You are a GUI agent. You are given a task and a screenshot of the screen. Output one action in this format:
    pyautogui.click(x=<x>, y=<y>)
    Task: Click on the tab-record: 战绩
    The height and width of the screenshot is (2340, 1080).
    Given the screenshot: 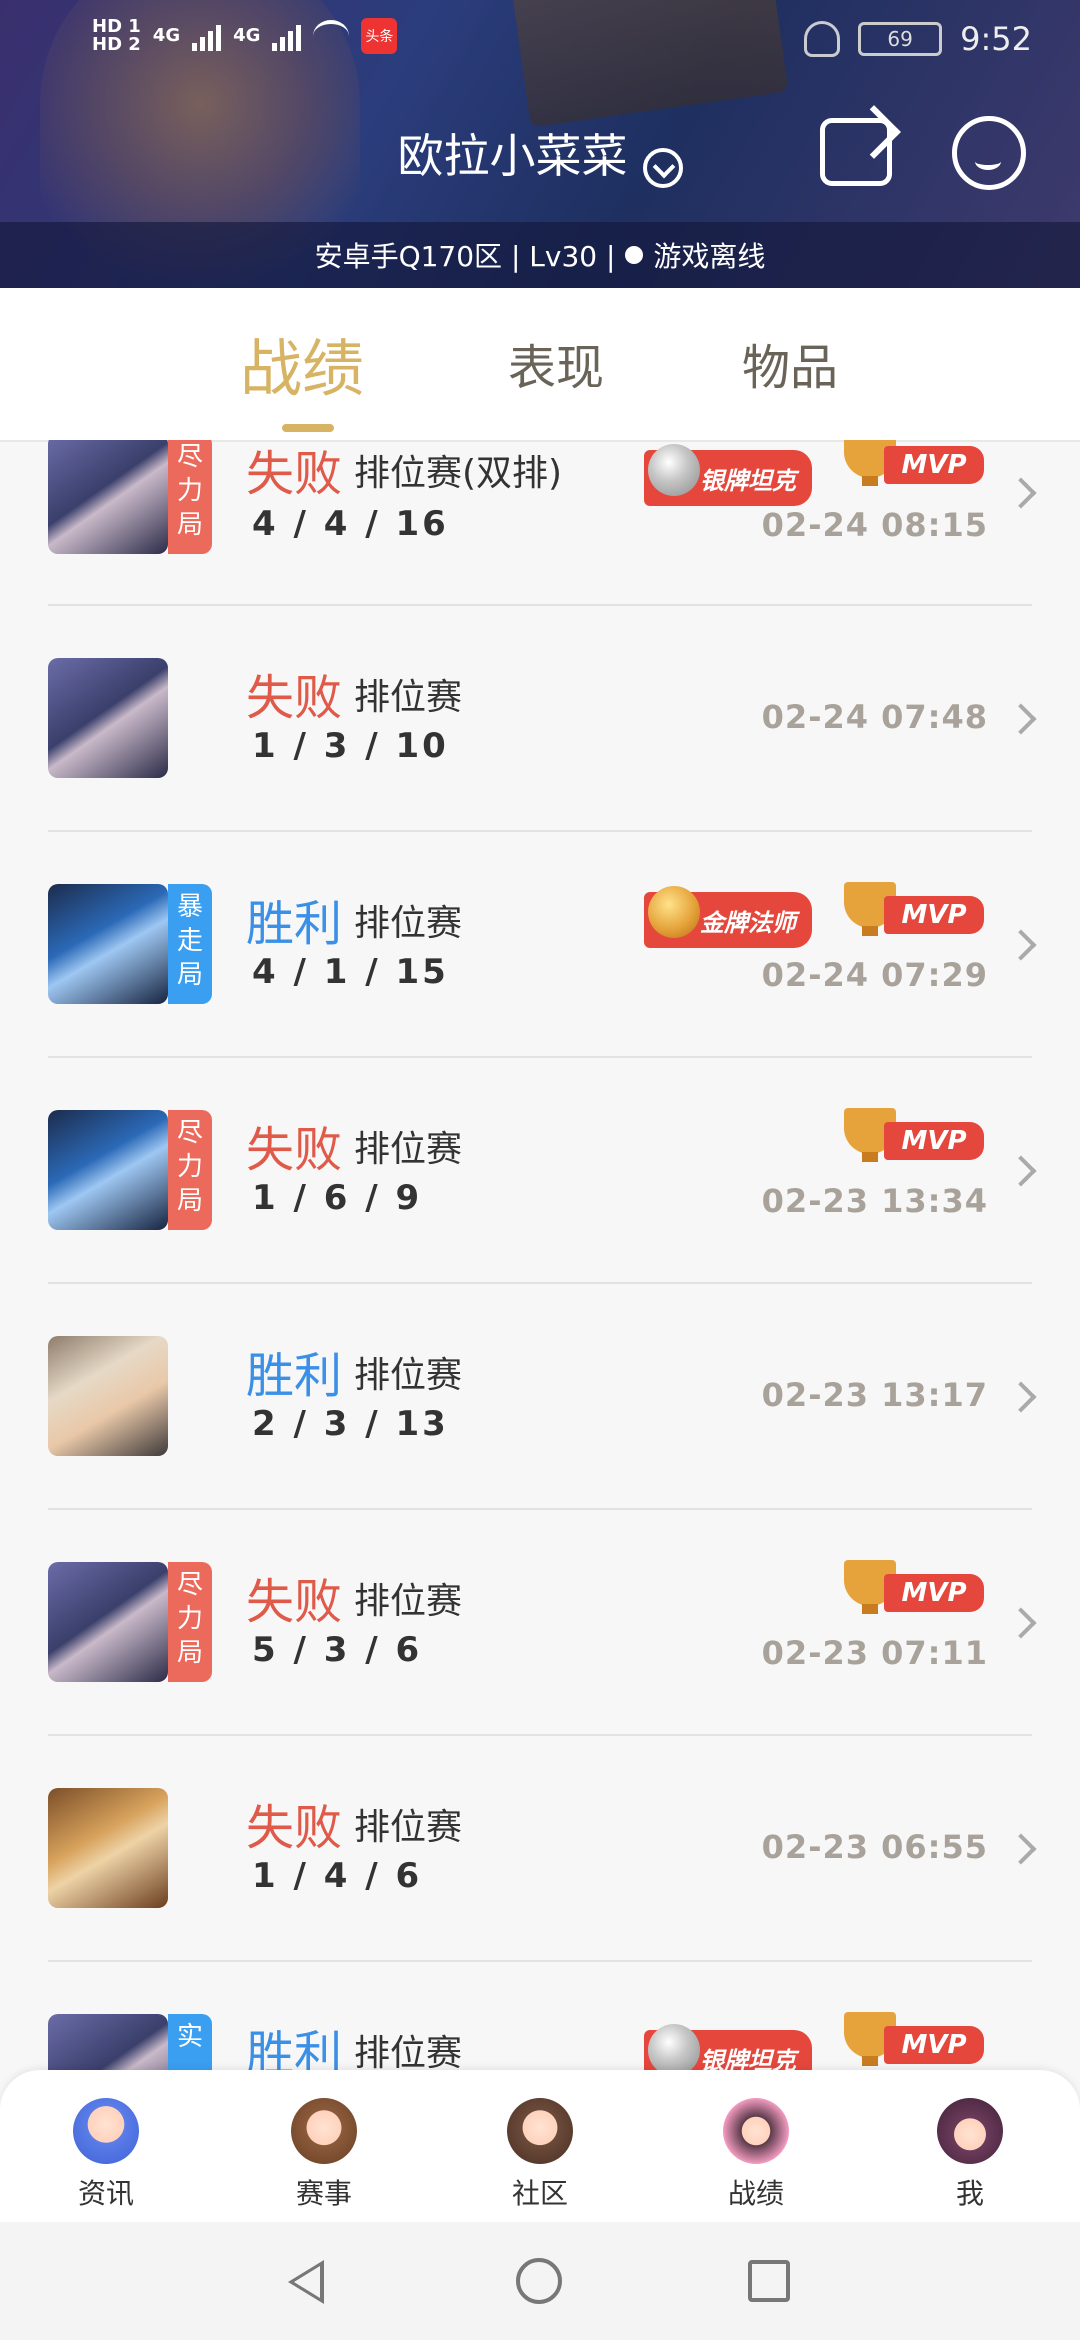 What is the action you would take?
    pyautogui.click(x=302, y=363)
    